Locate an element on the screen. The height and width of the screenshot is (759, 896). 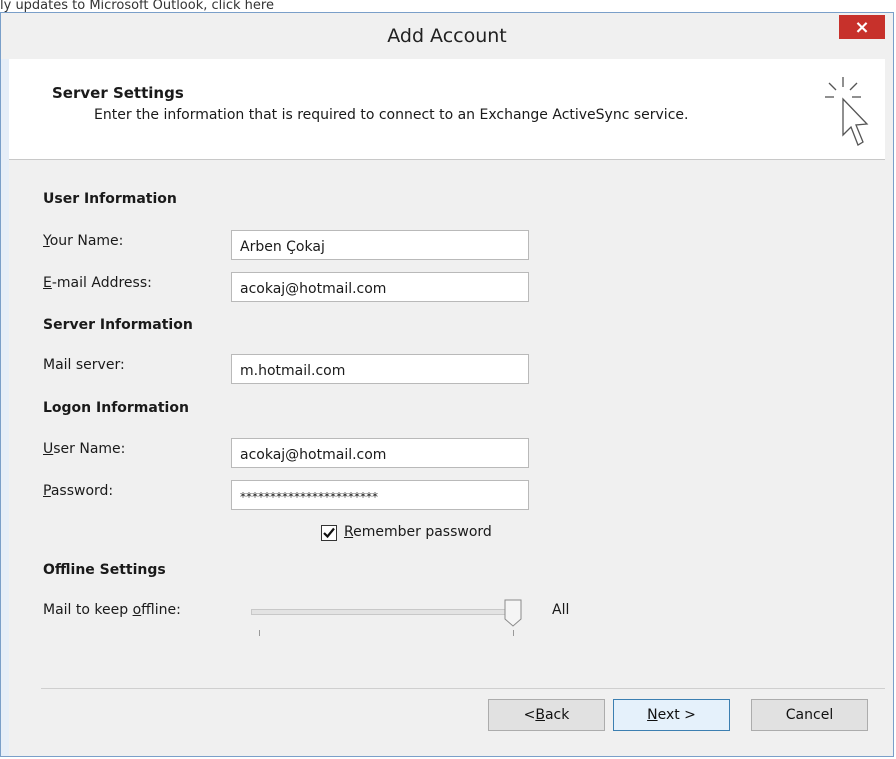
back-button-rest: ack is located at coordinates (557, 715).